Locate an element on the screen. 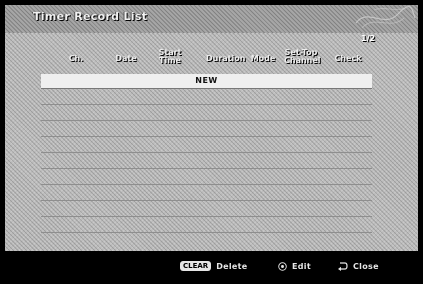  delete-hint: CLEAR Delete is located at coordinates (213, 266).